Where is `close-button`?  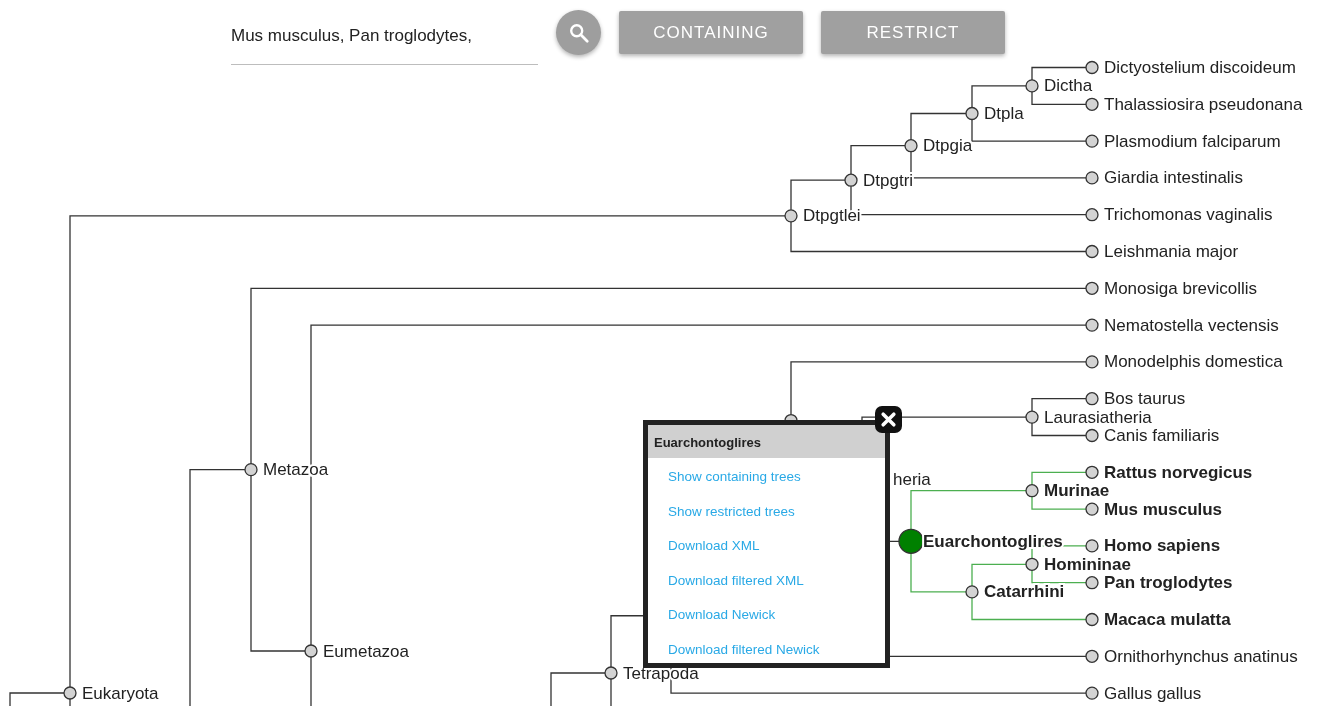 close-button is located at coordinates (888, 419).